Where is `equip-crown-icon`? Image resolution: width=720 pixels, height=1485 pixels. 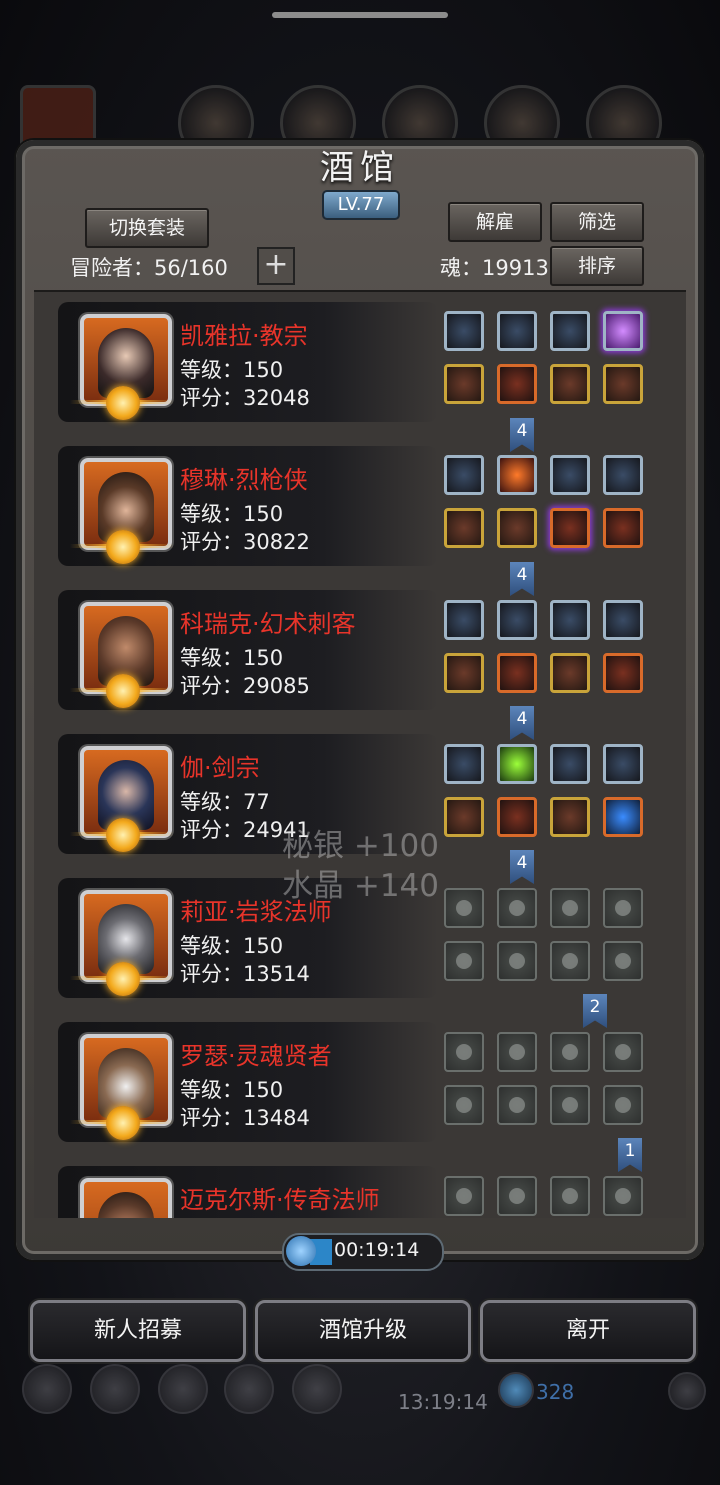 equip-crown-icon is located at coordinates (623, 384).